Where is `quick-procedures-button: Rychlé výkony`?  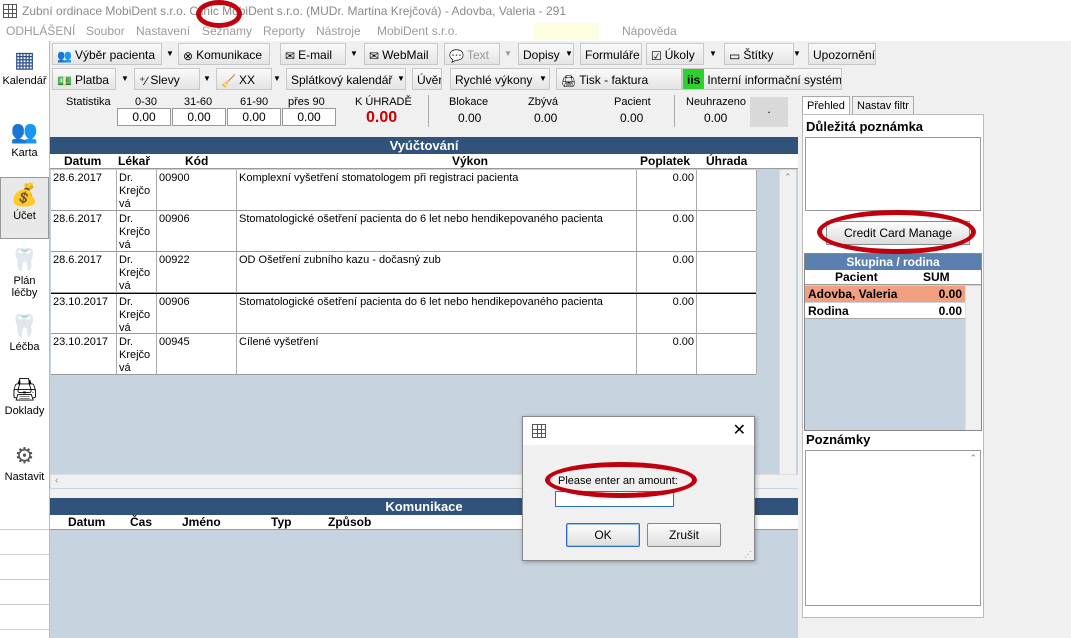
quick-procedures-button: Rychlé výkony is located at coordinates (500, 79).